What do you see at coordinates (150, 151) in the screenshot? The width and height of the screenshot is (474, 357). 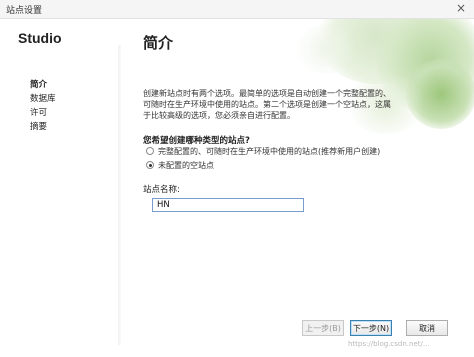 I see `radio-button` at bounding box center [150, 151].